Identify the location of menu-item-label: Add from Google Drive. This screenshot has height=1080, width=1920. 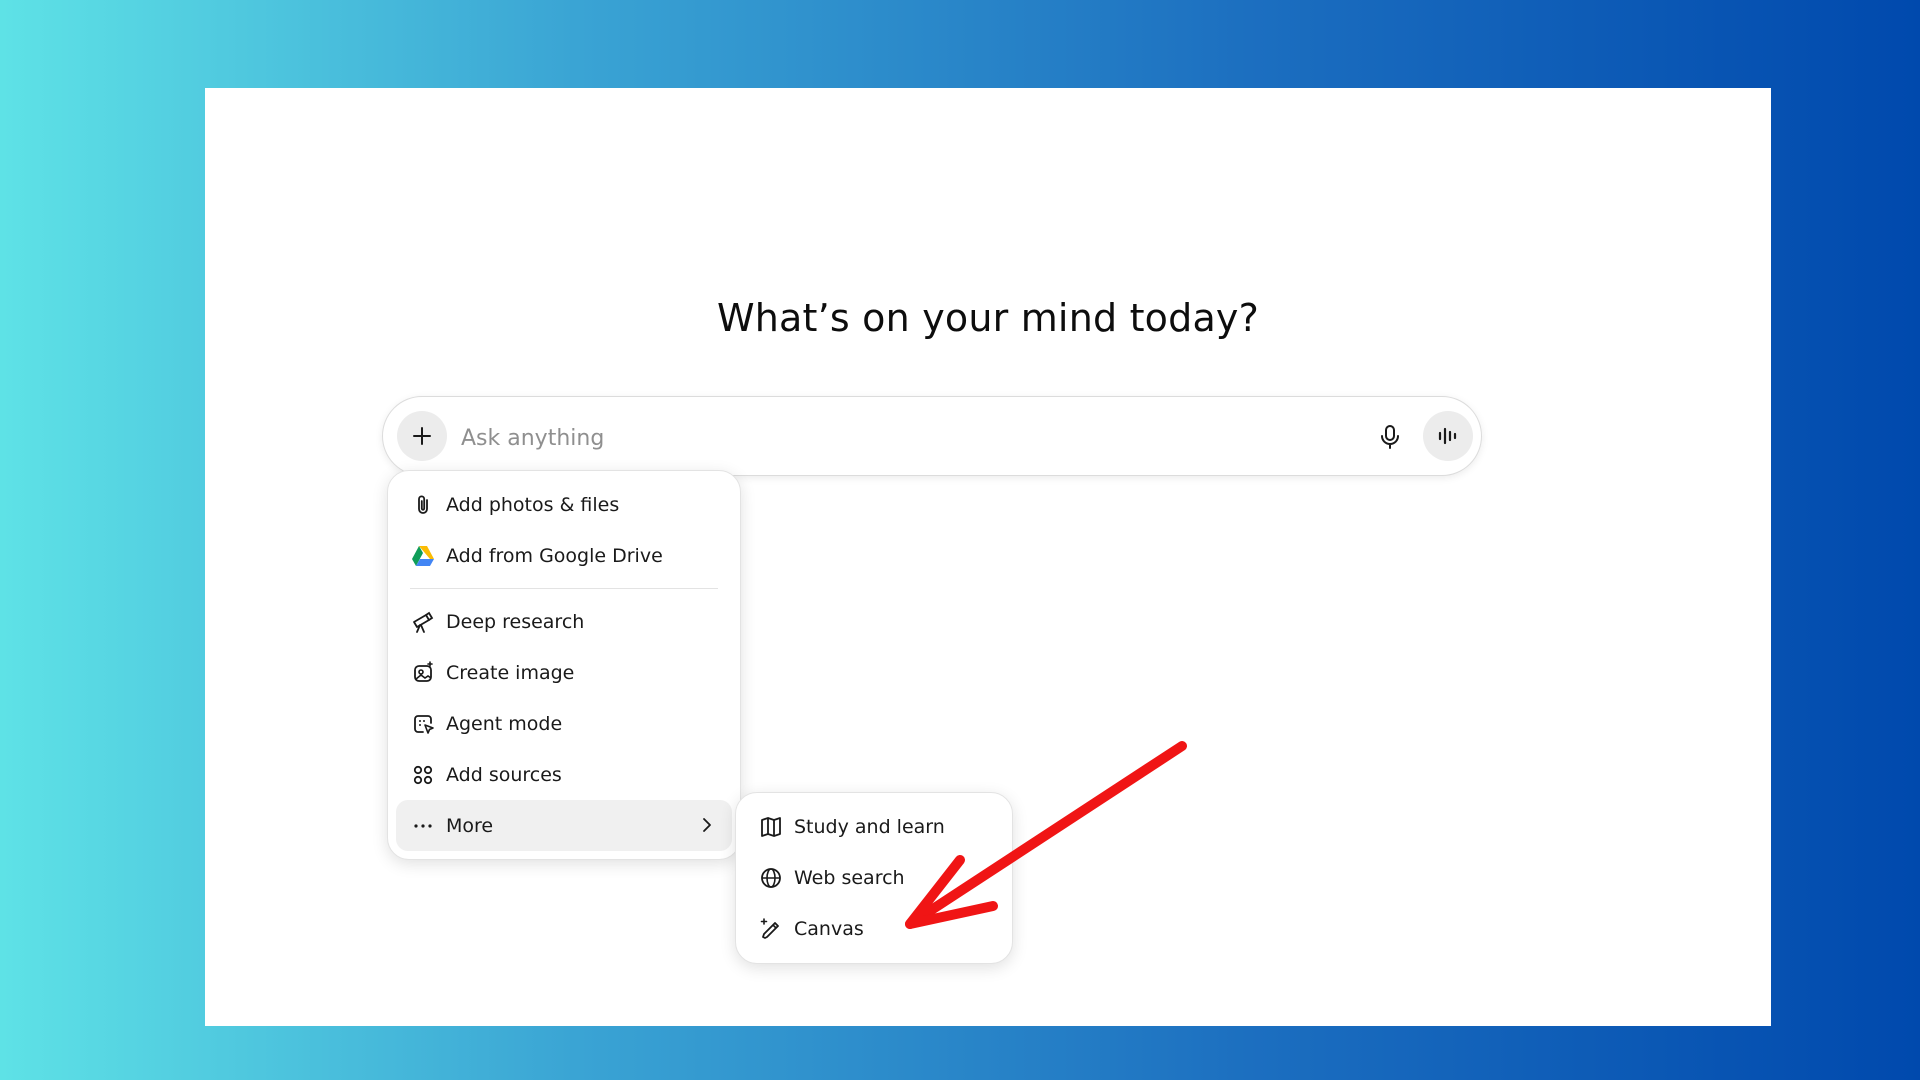
(554, 555).